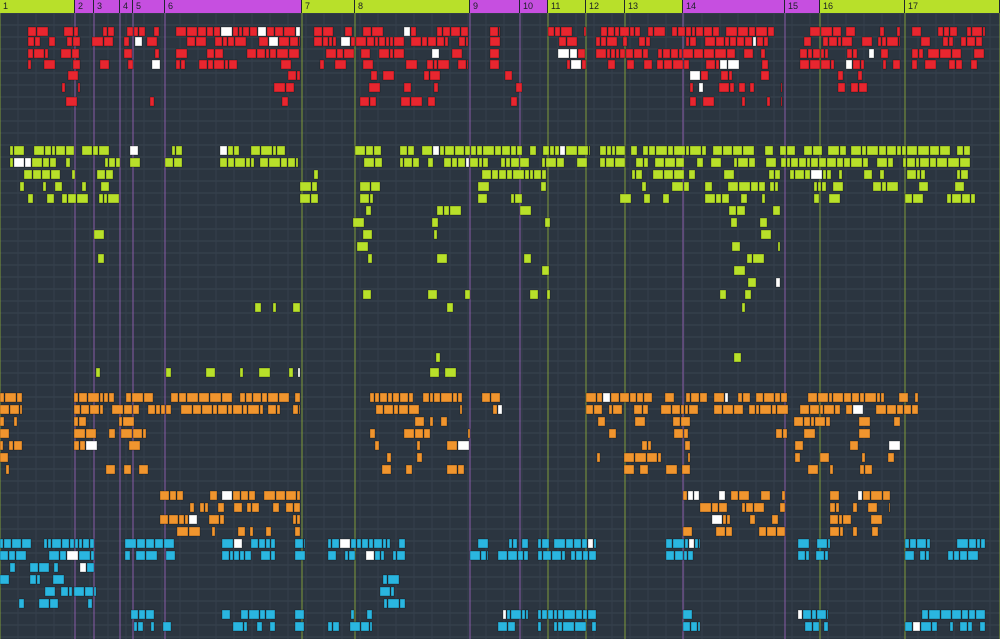 Image resolution: width=1000 pixels, height=639 pixels. What do you see at coordinates (653, 6) in the screenshot?
I see `bar-marker-13: 13` at bounding box center [653, 6].